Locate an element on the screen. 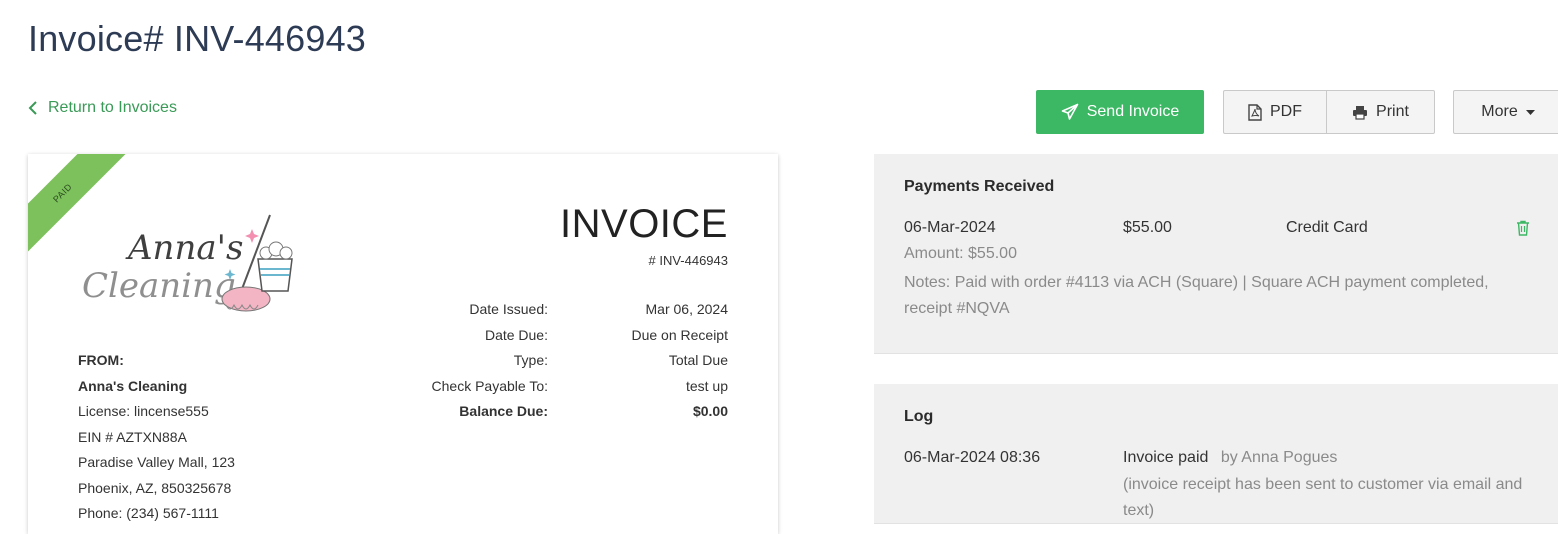 The image size is (1558, 534). from-heading: FROM: is located at coordinates (101, 360).